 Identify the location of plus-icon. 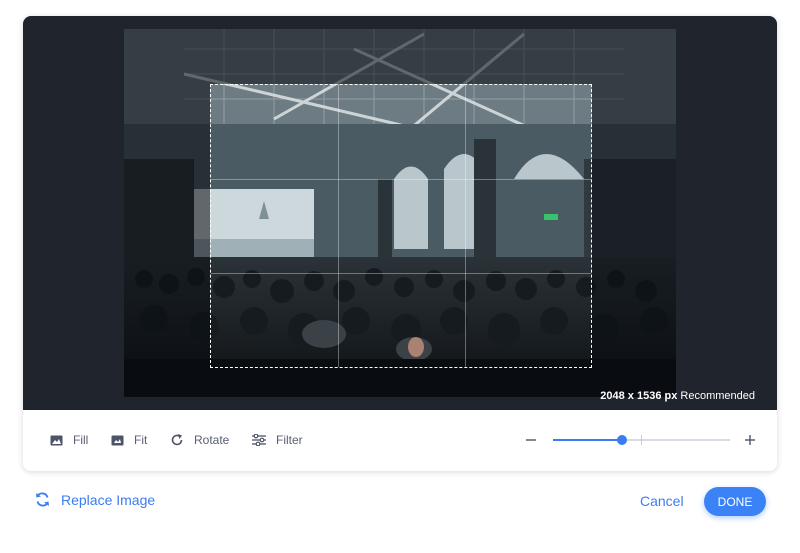
(750, 440).